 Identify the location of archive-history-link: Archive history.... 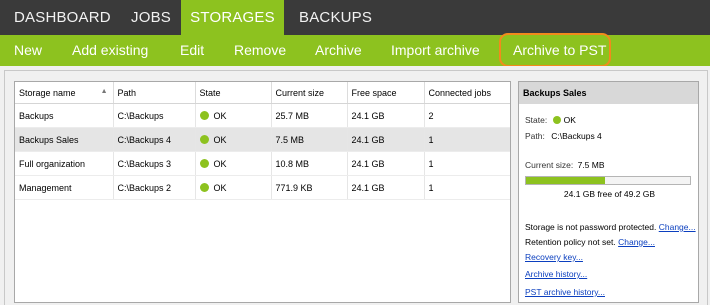
(556, 274).